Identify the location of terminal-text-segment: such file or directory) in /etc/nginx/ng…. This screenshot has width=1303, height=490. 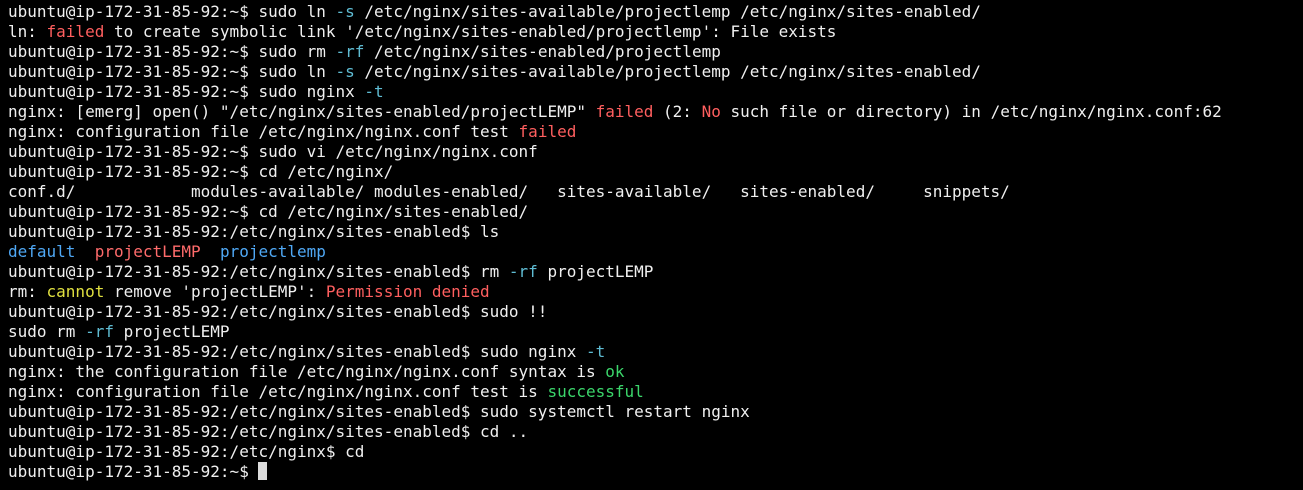
(971, 111).